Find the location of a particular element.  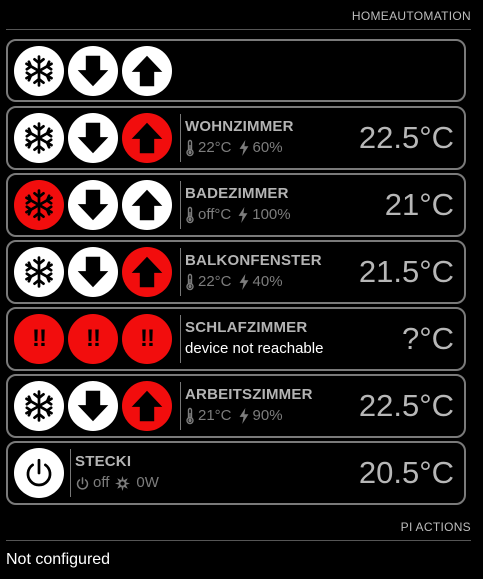

room-name: BALKONFENSTER is located at coordinates (253, 260).